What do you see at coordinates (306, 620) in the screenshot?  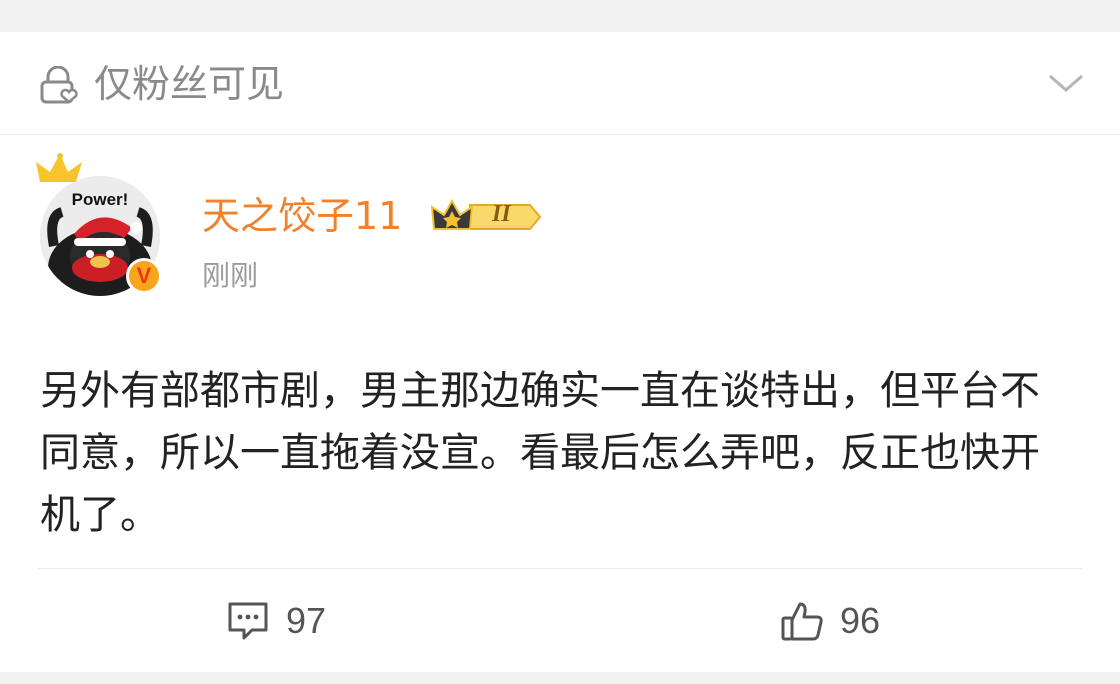 I see `comment-count: 97` at bounding box center [306, 620].